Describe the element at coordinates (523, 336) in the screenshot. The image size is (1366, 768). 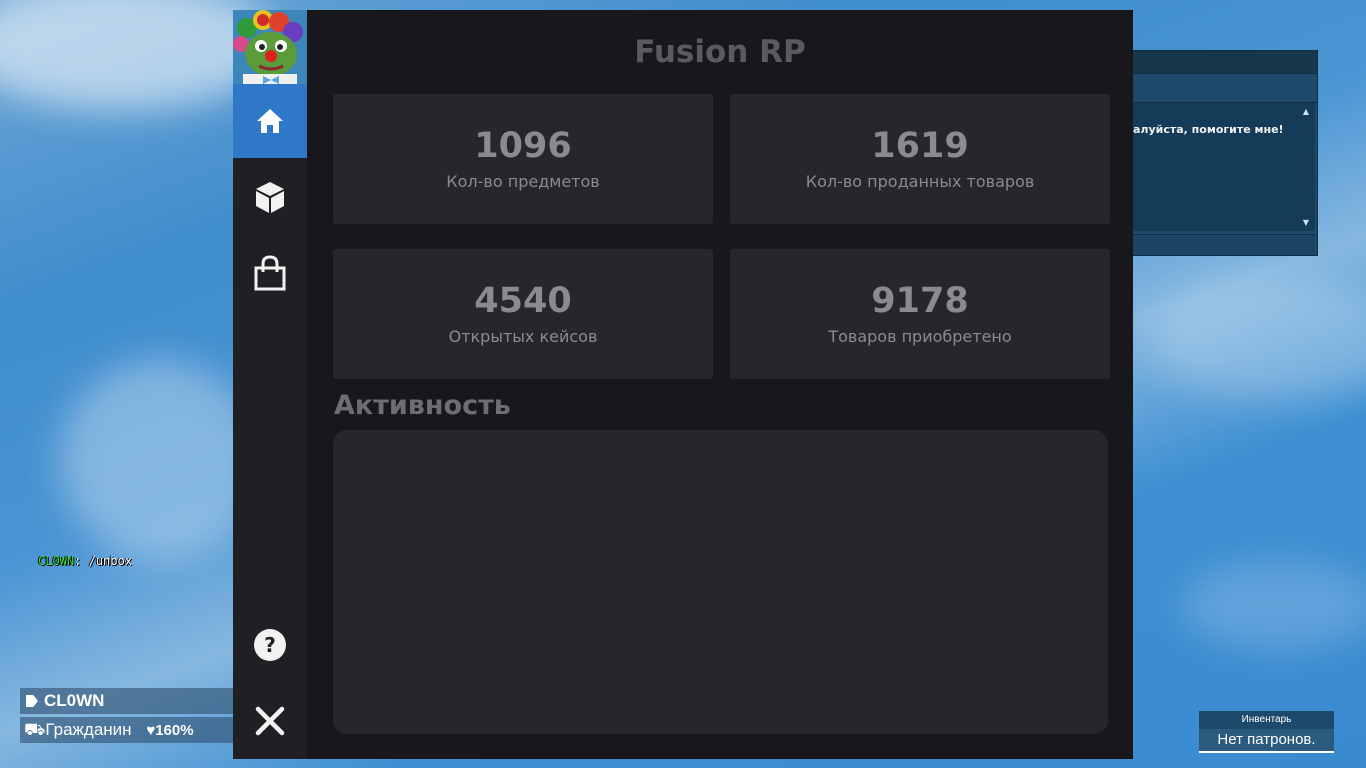
I see `stat-label: Открытых кейсов` at that location.